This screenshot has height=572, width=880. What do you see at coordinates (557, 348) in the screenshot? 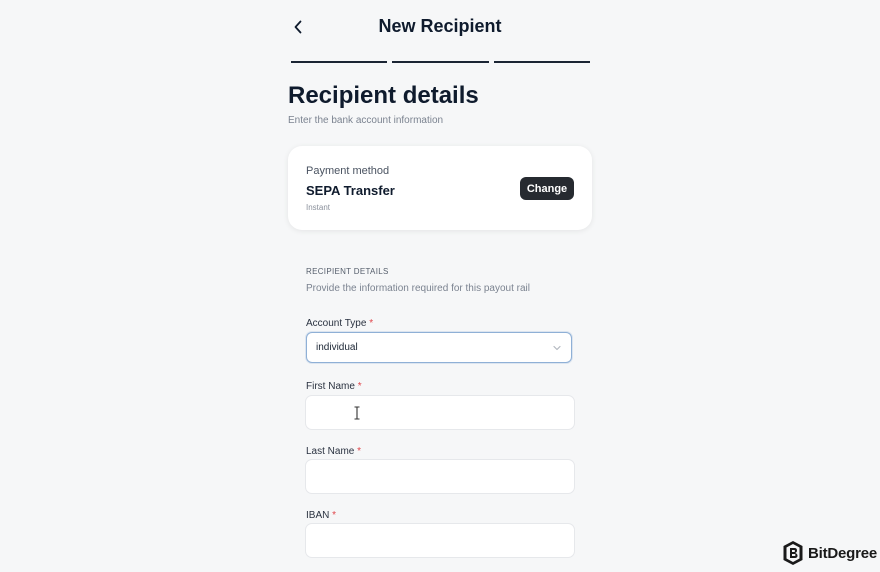
I see `chevron-down-icon` at bounding box center [557, 348].